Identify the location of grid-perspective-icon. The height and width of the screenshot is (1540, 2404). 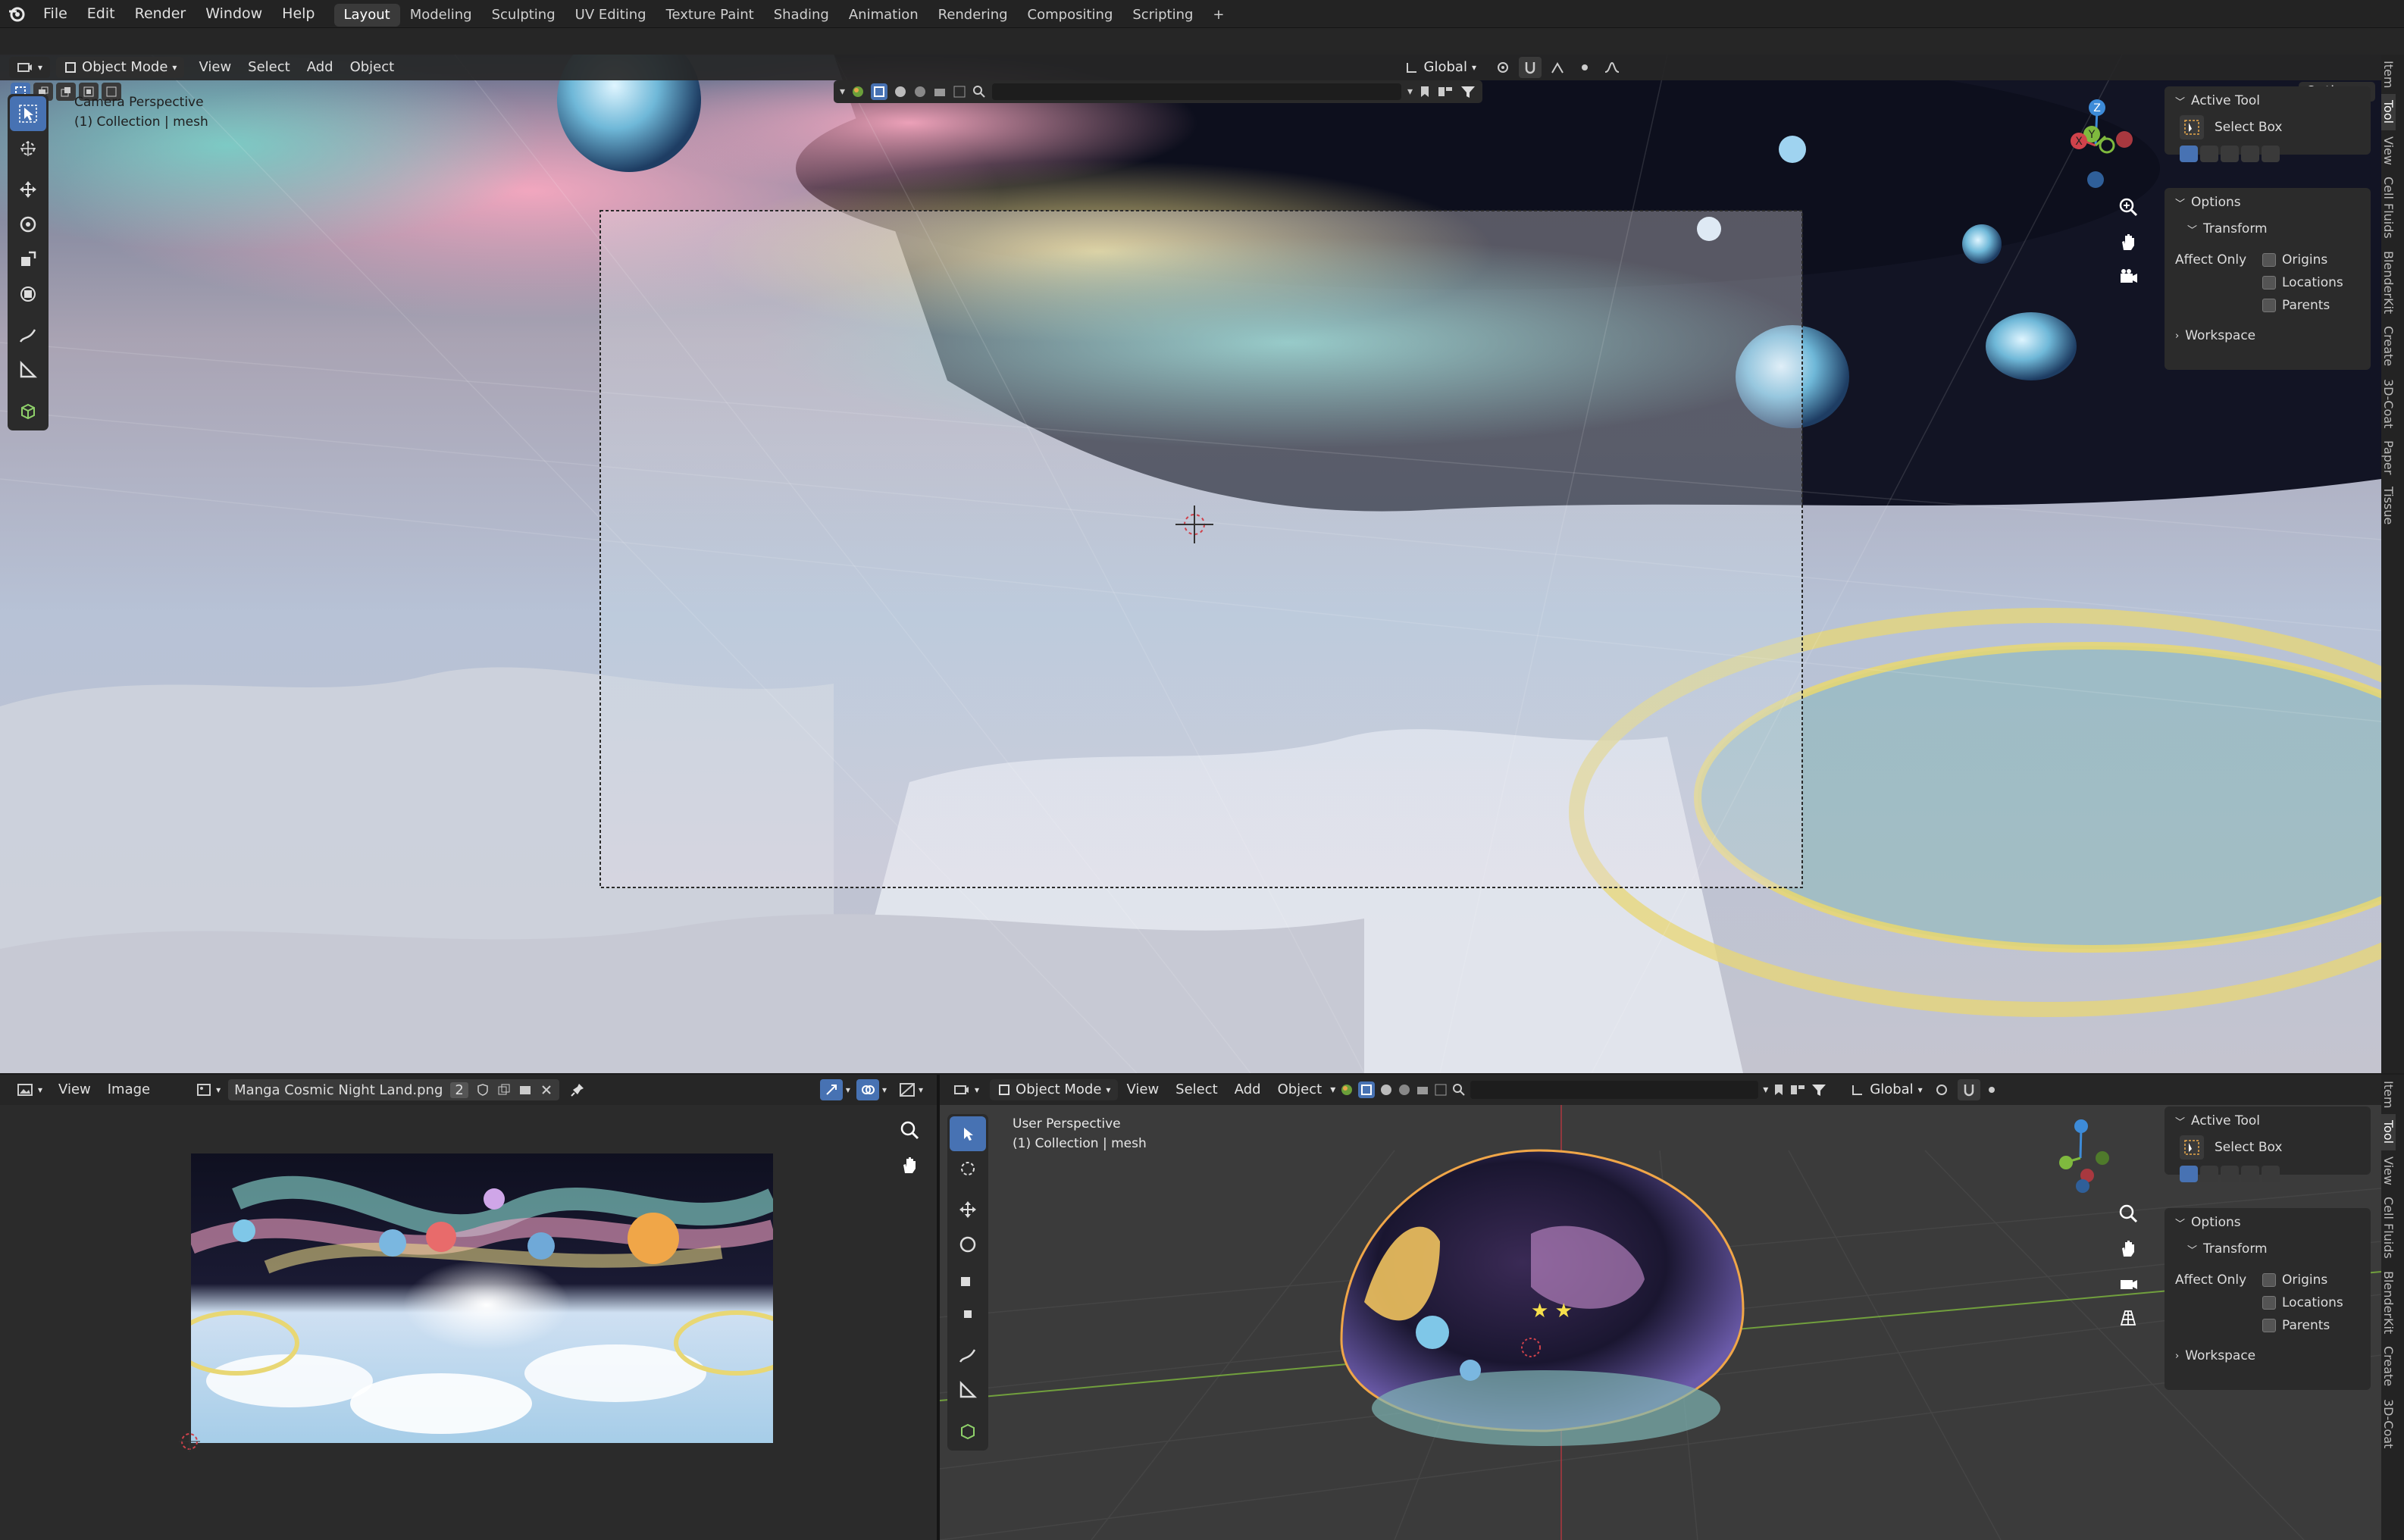
(2128, 1318).